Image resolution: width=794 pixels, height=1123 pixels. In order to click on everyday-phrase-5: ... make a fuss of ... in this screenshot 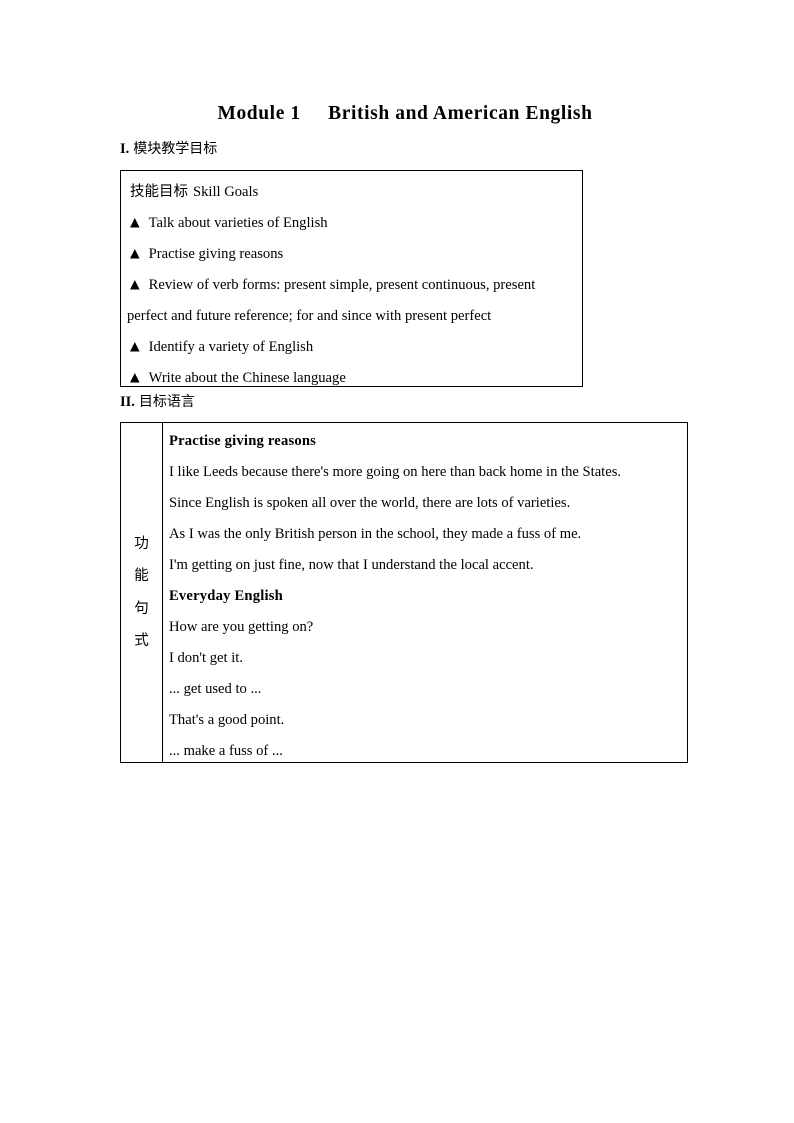, I will do `click(226, 751)`.